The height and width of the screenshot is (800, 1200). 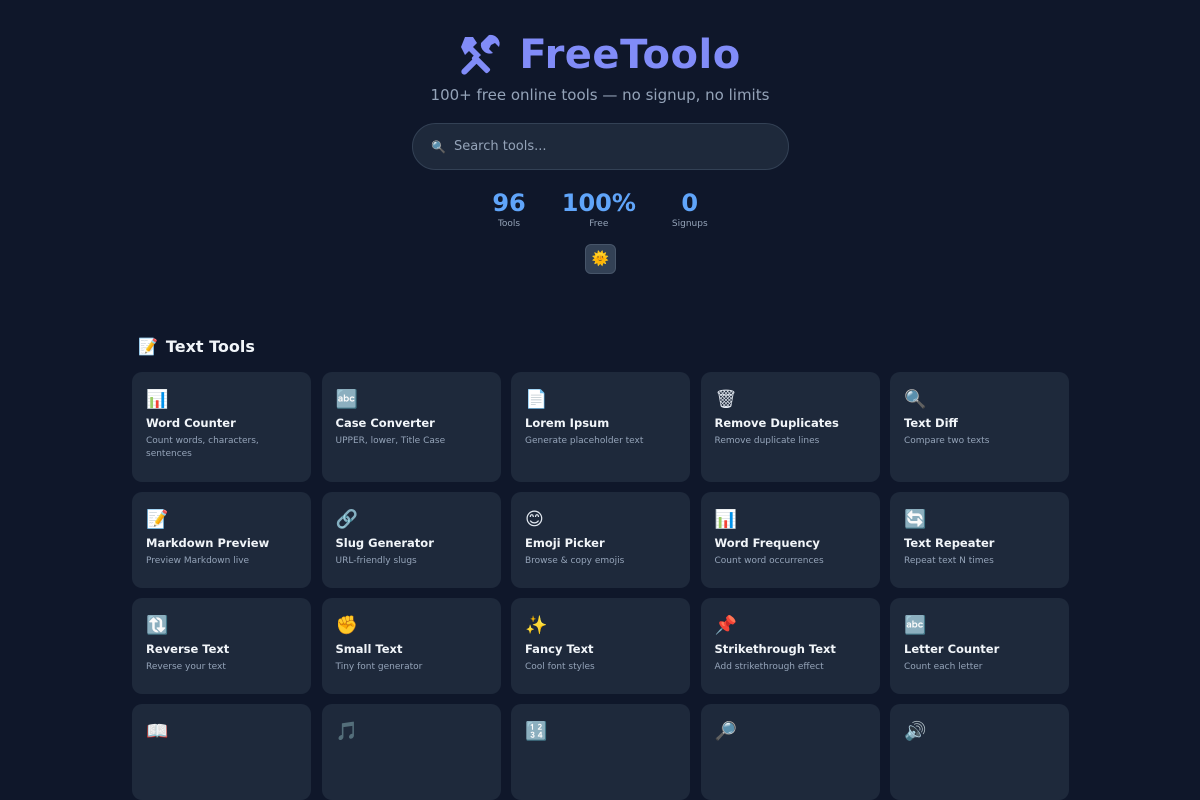 What do you see at coordinates (534, 519) in the screenshot?
I see `smiley-icon: 😊` at bounding box center [534, 519].